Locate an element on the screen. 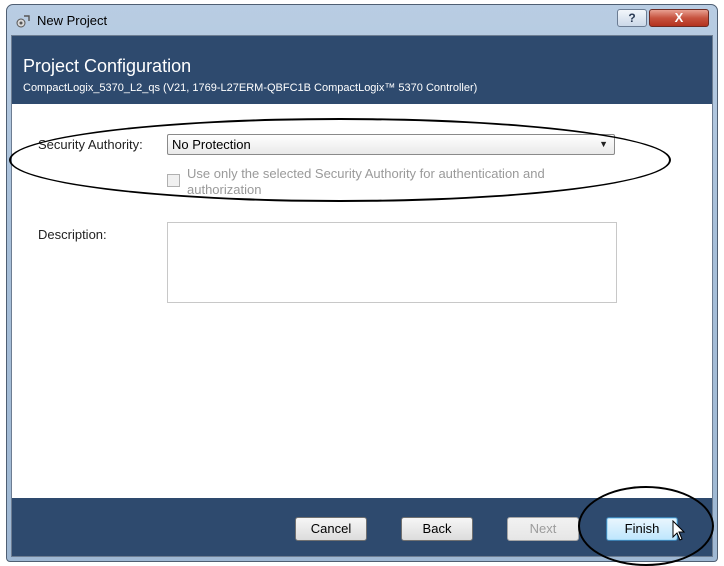 The width and height of the screenshot is (724, 566). back-button: Back is located at coordinates (437, 529).